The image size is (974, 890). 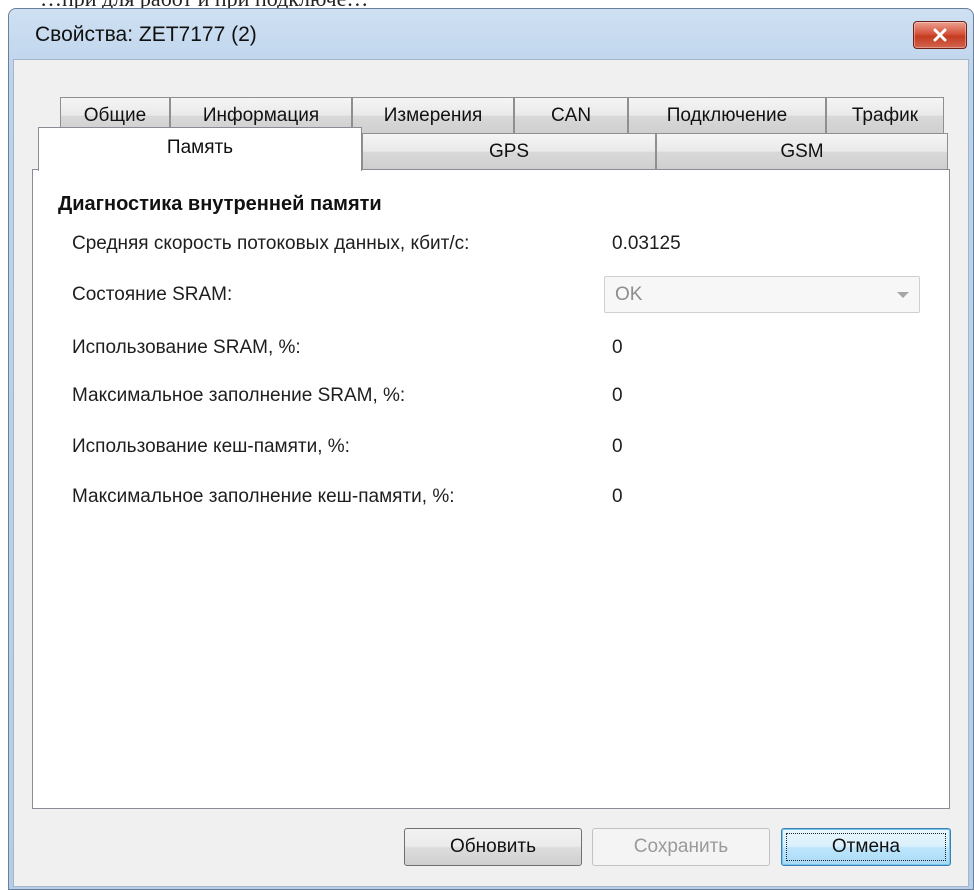 I want to click on tab-label: GSM, so click(x=802, y=151).